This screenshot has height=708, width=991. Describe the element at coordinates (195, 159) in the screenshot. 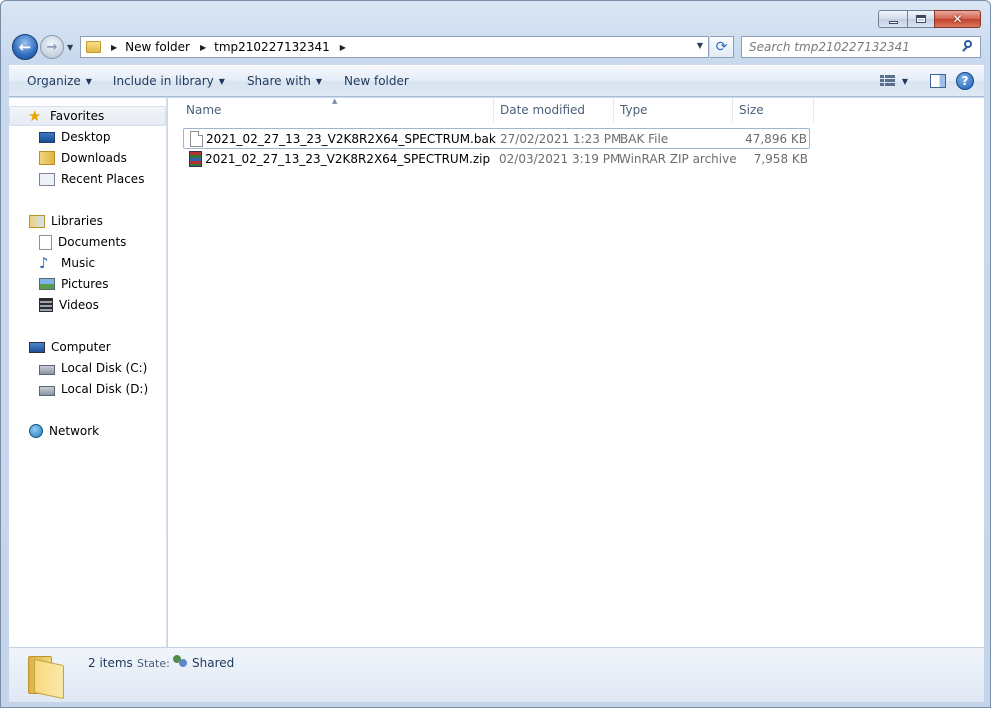

I see `winrar-archive-icon` at that location.